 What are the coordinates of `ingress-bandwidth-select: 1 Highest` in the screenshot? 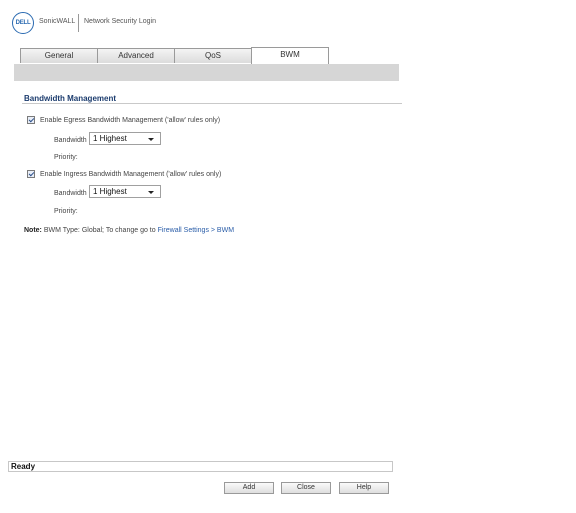 It's located at (125, 191).